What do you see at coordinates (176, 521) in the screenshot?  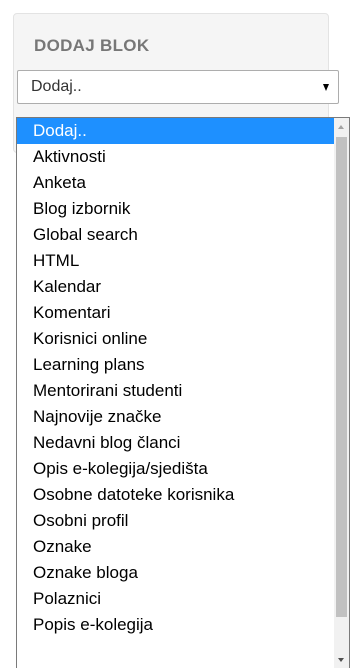 I see `dropdown-option: Osobni profil` at bounding box center [176, 521].